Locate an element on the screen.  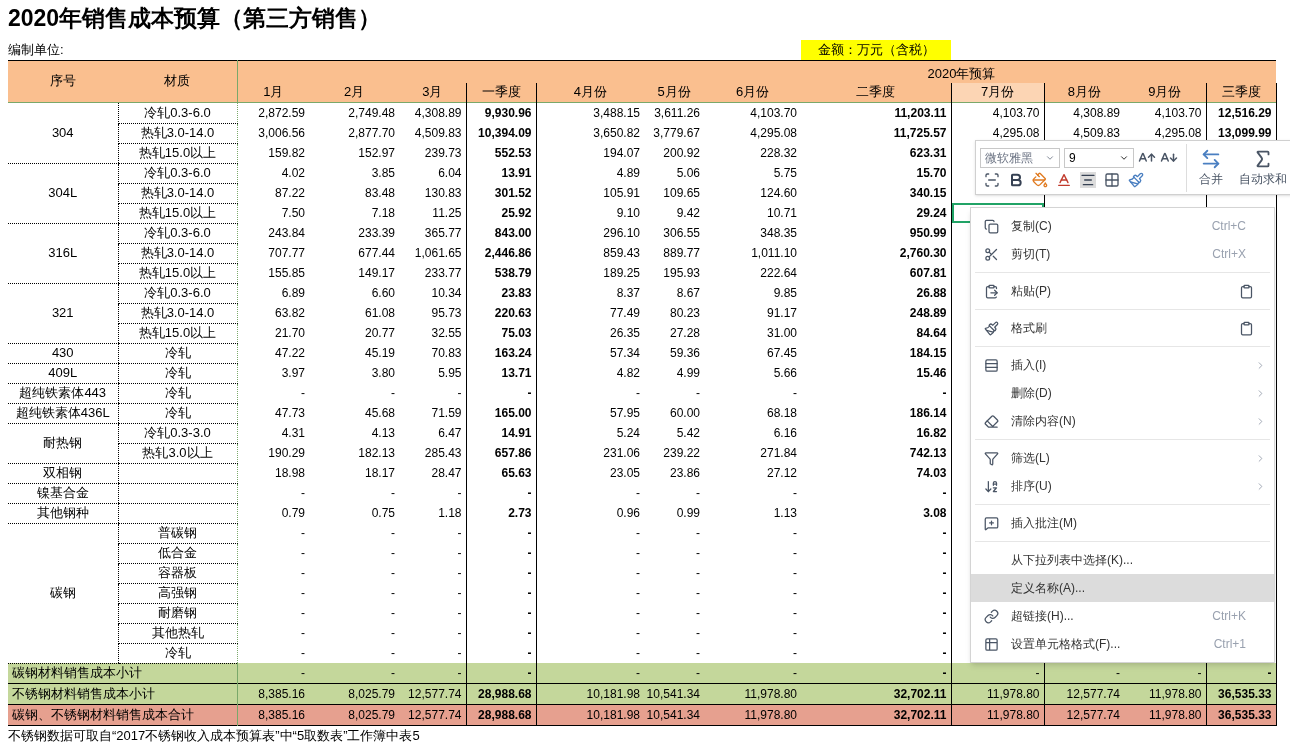
table-cell-text: 4.02 is located at coordinates (293, 173).